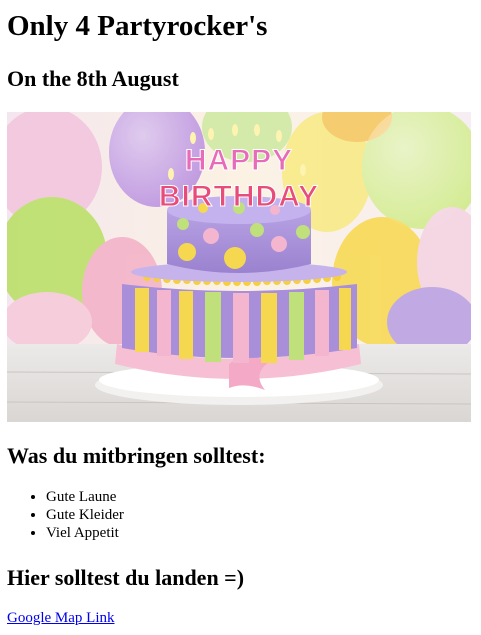  I want to click on list-item: Gute Kleider, so click(85, 515).